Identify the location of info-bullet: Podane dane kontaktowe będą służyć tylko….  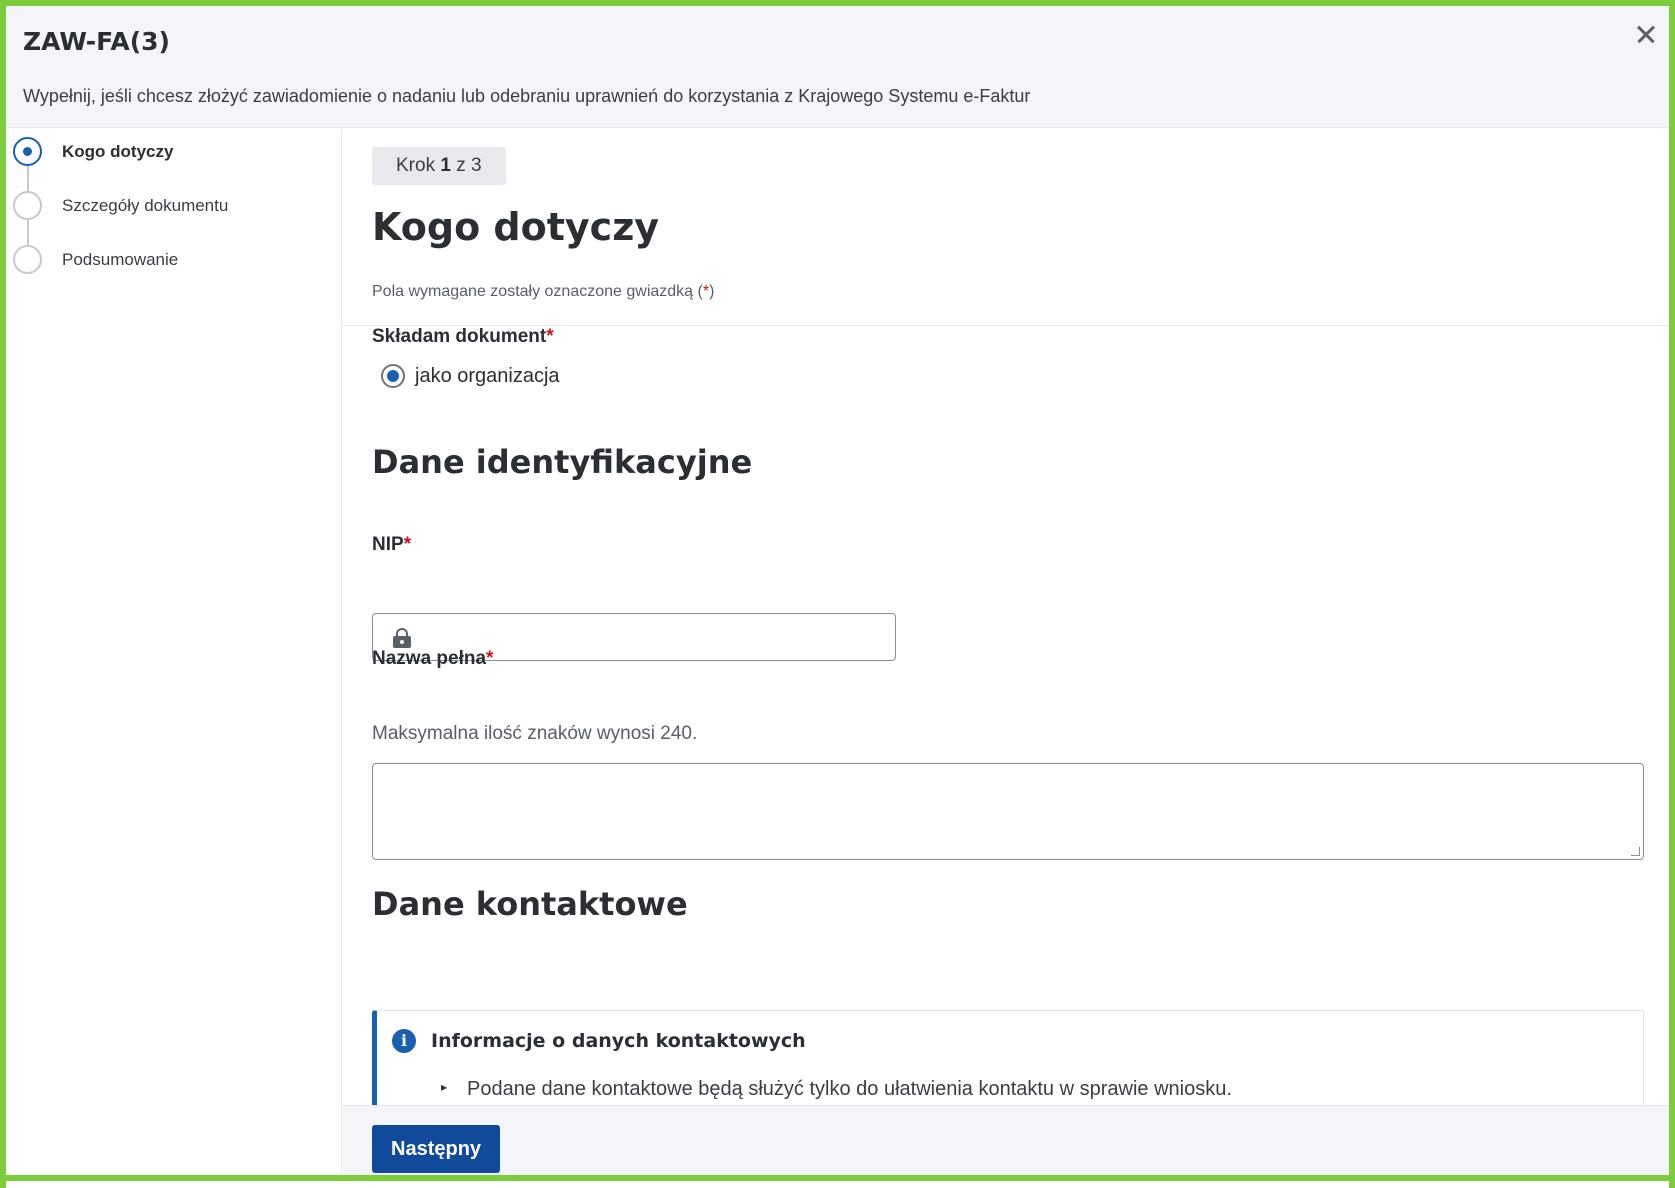
(836, 1089).